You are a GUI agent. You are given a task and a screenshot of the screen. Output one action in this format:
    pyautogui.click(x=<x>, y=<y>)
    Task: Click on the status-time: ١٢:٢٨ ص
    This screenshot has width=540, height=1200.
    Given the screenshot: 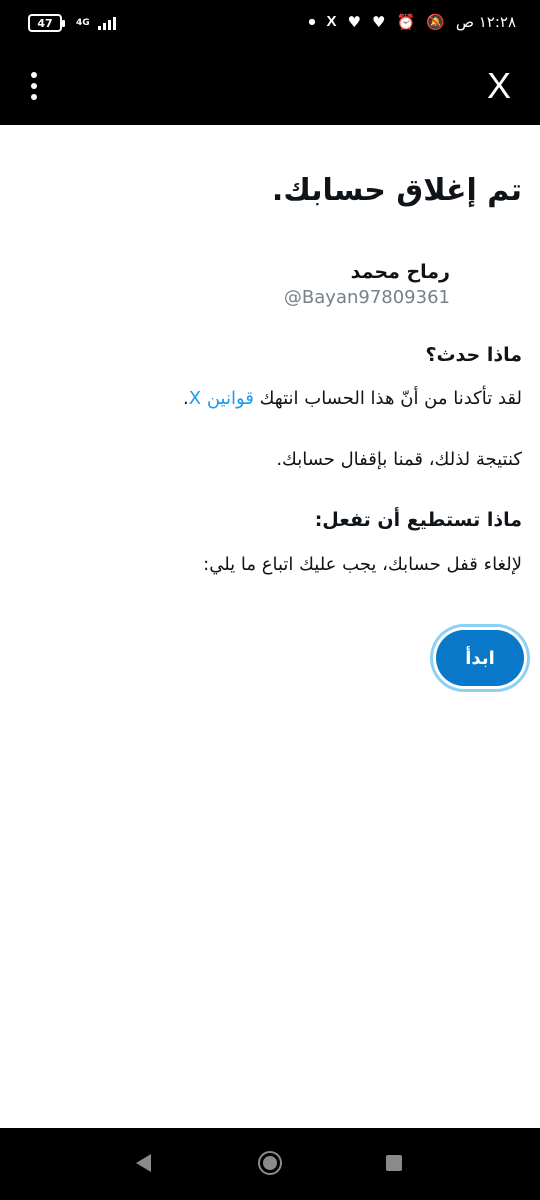 What is the action you would take?
    pyautogui.click(x=485, y=22)
    